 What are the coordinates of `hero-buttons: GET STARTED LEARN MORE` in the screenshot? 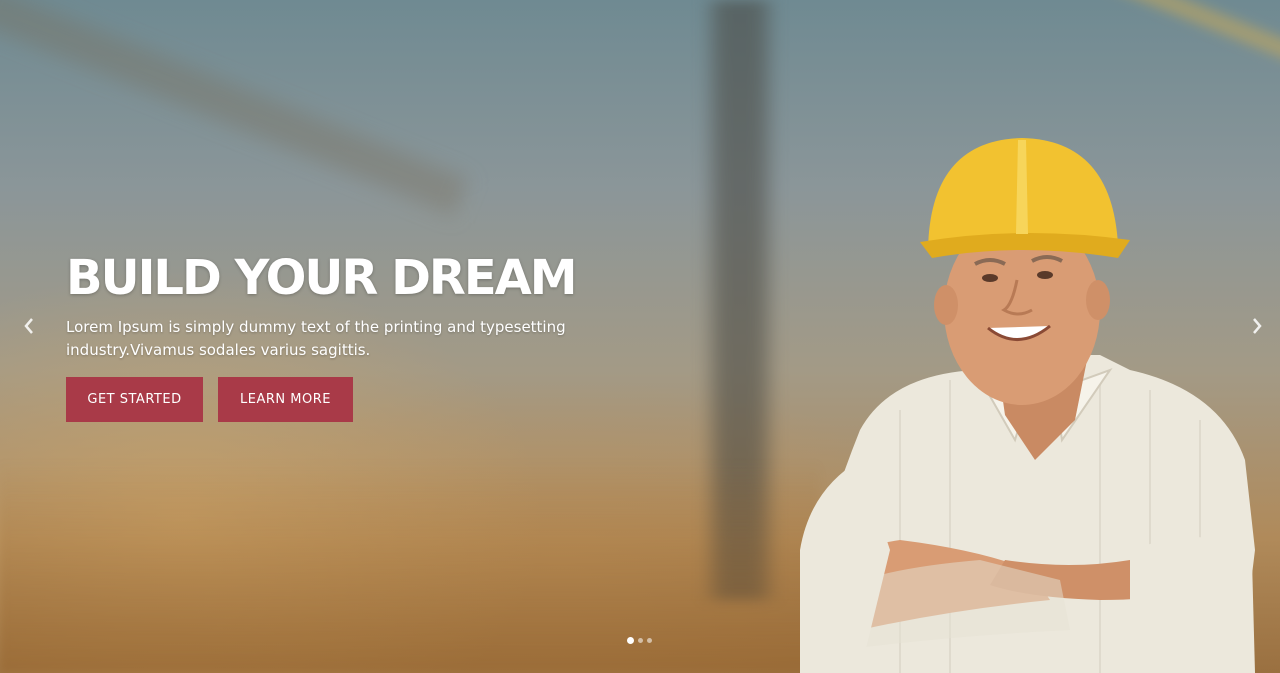 It's located at (346, 399).